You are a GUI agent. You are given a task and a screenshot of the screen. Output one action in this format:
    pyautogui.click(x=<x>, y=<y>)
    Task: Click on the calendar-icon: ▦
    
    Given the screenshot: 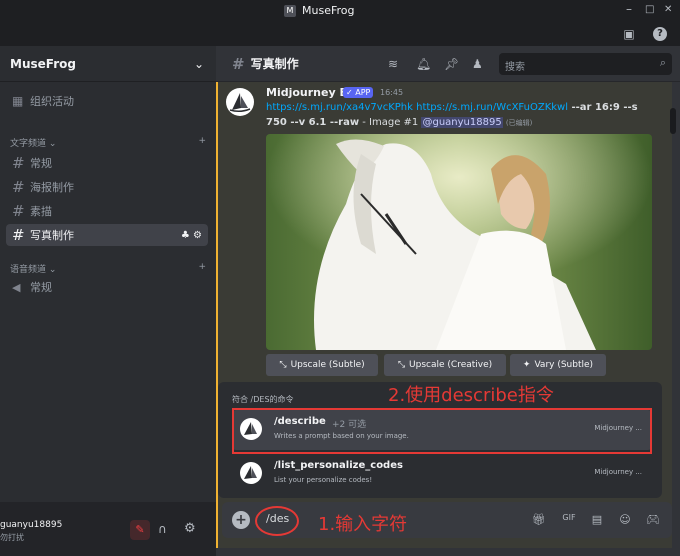 What is the action you would take?
    pyautogui.click(x=18, y=101)
    